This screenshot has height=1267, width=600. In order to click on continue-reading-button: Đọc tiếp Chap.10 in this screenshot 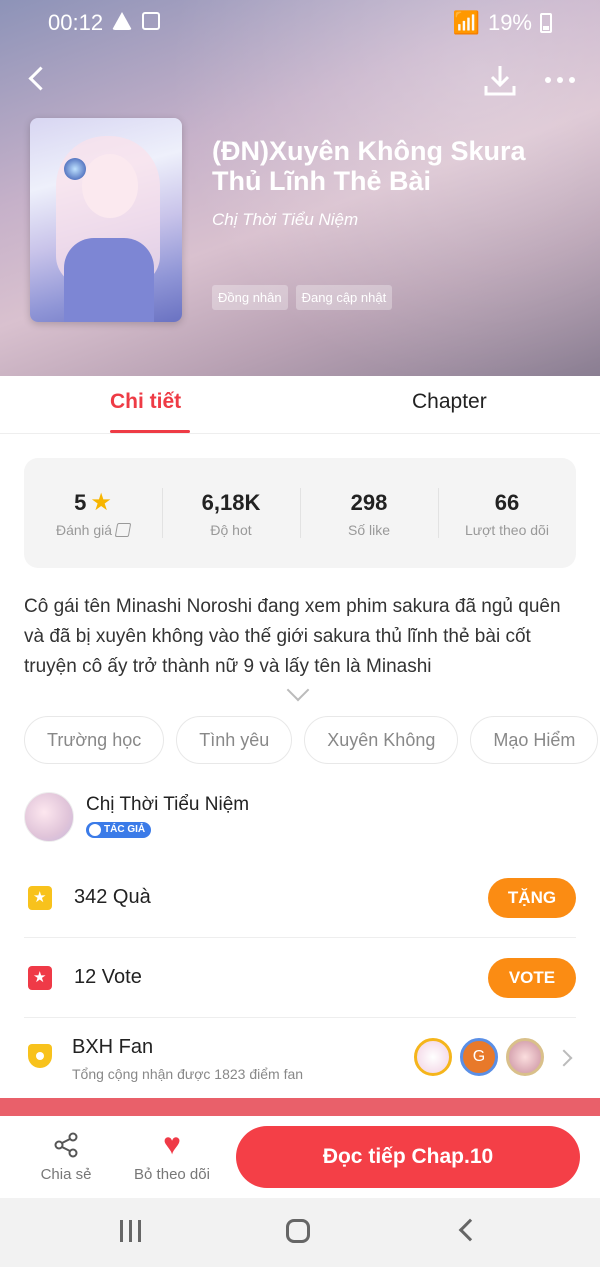, I will do `click(408, 1157)`.